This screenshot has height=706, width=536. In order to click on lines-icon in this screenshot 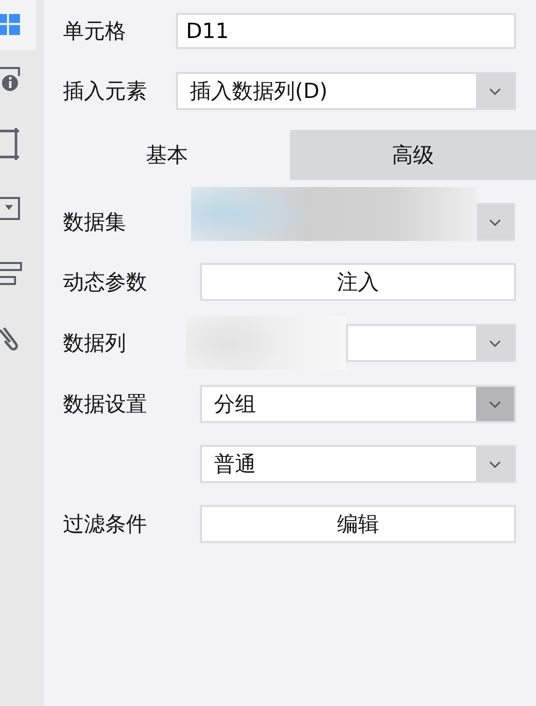, I will do `click(11, 274)`.